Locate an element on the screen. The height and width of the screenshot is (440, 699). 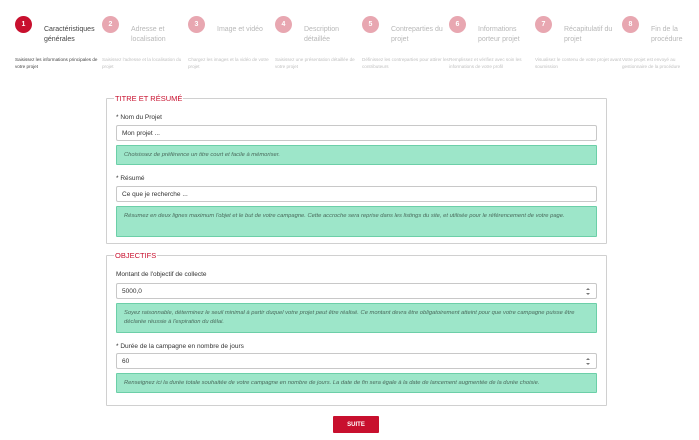
step-title: Adresse et localisation is located at coordinates (148, 34).